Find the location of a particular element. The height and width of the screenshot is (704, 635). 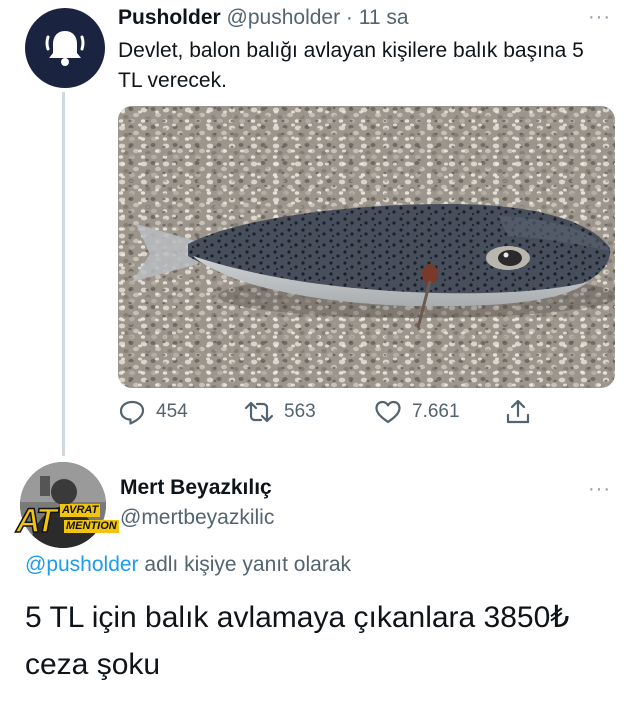

share-icon is located at coordinates (518, 411).